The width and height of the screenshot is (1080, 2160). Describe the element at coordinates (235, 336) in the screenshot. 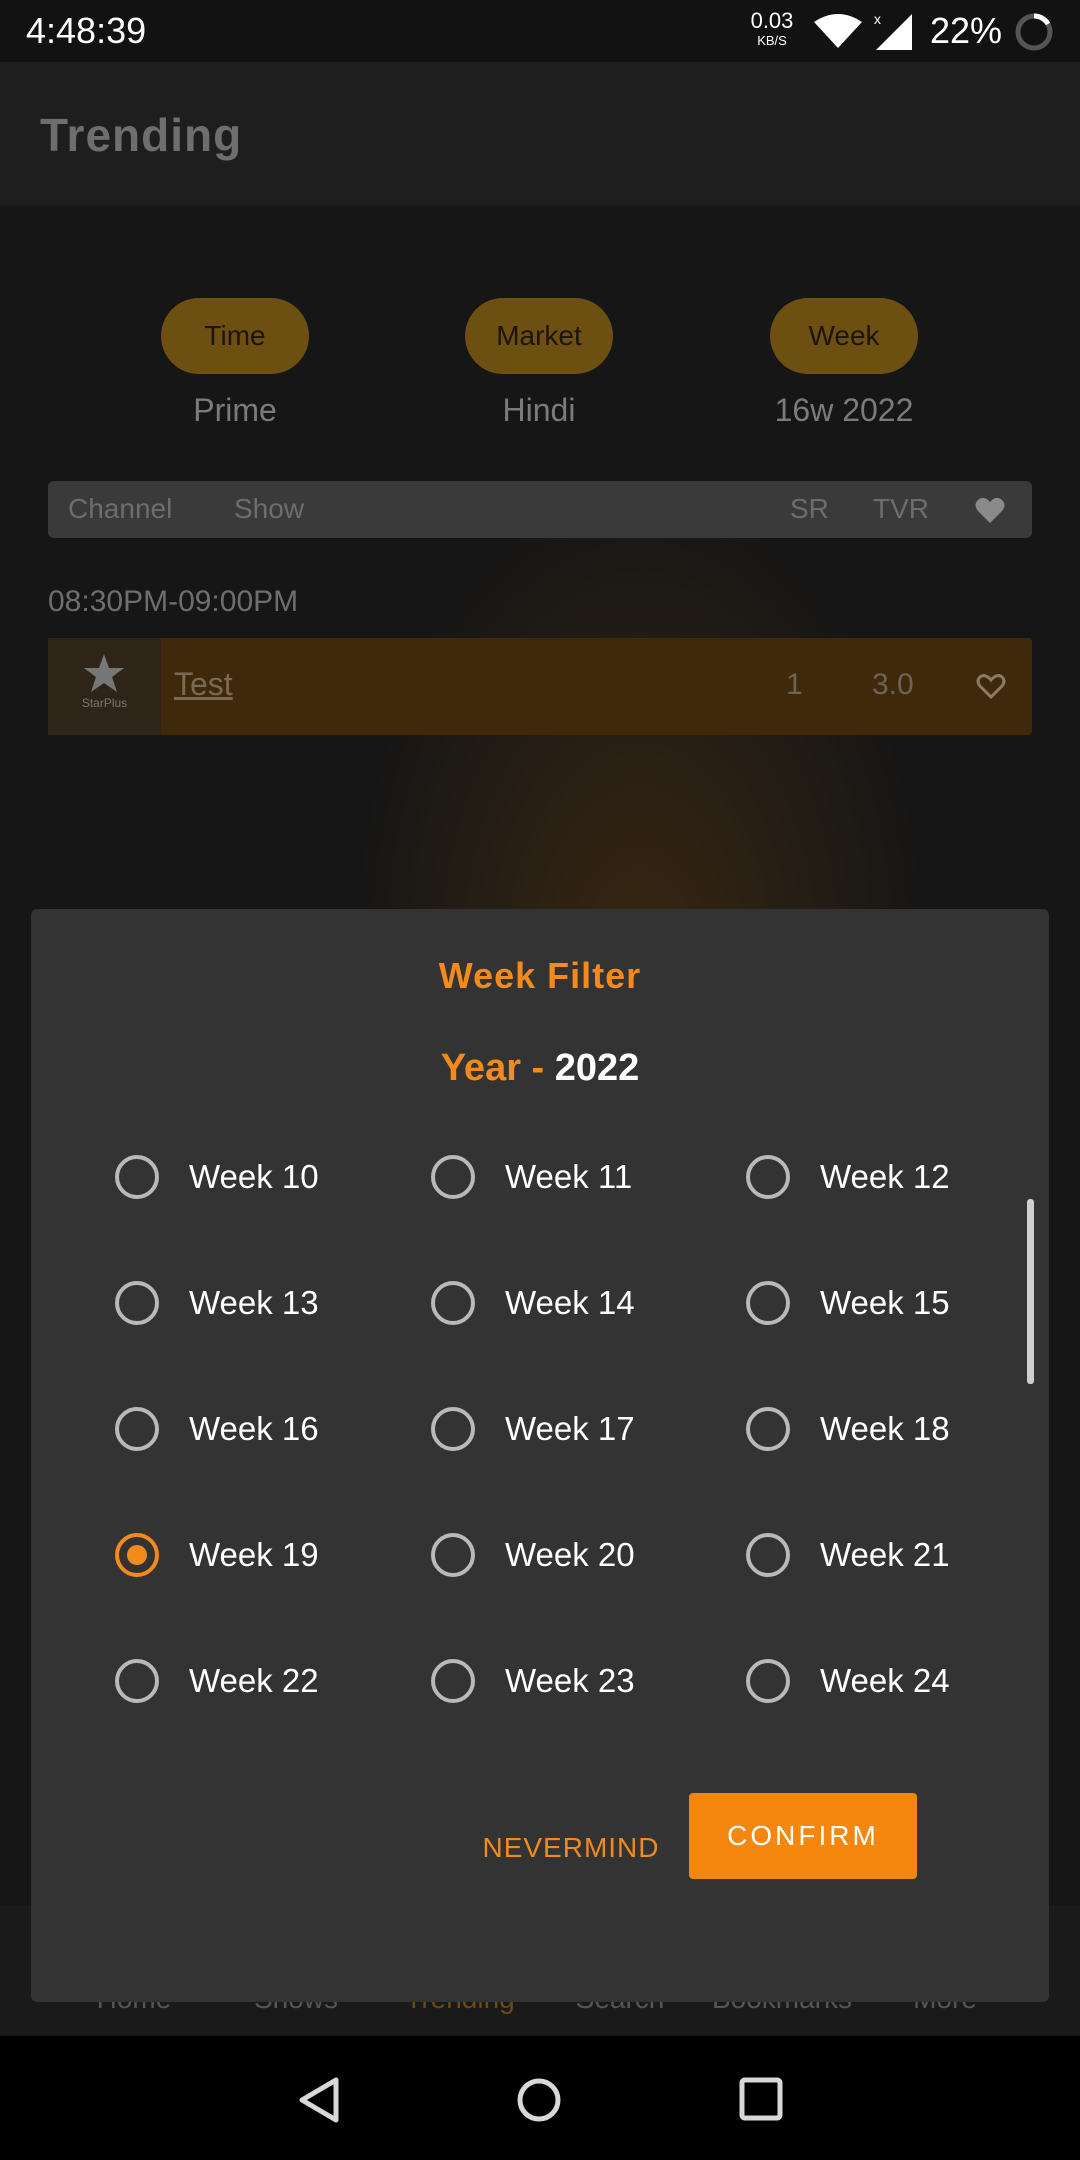

I see `time-filter-chip: Time` at that location.